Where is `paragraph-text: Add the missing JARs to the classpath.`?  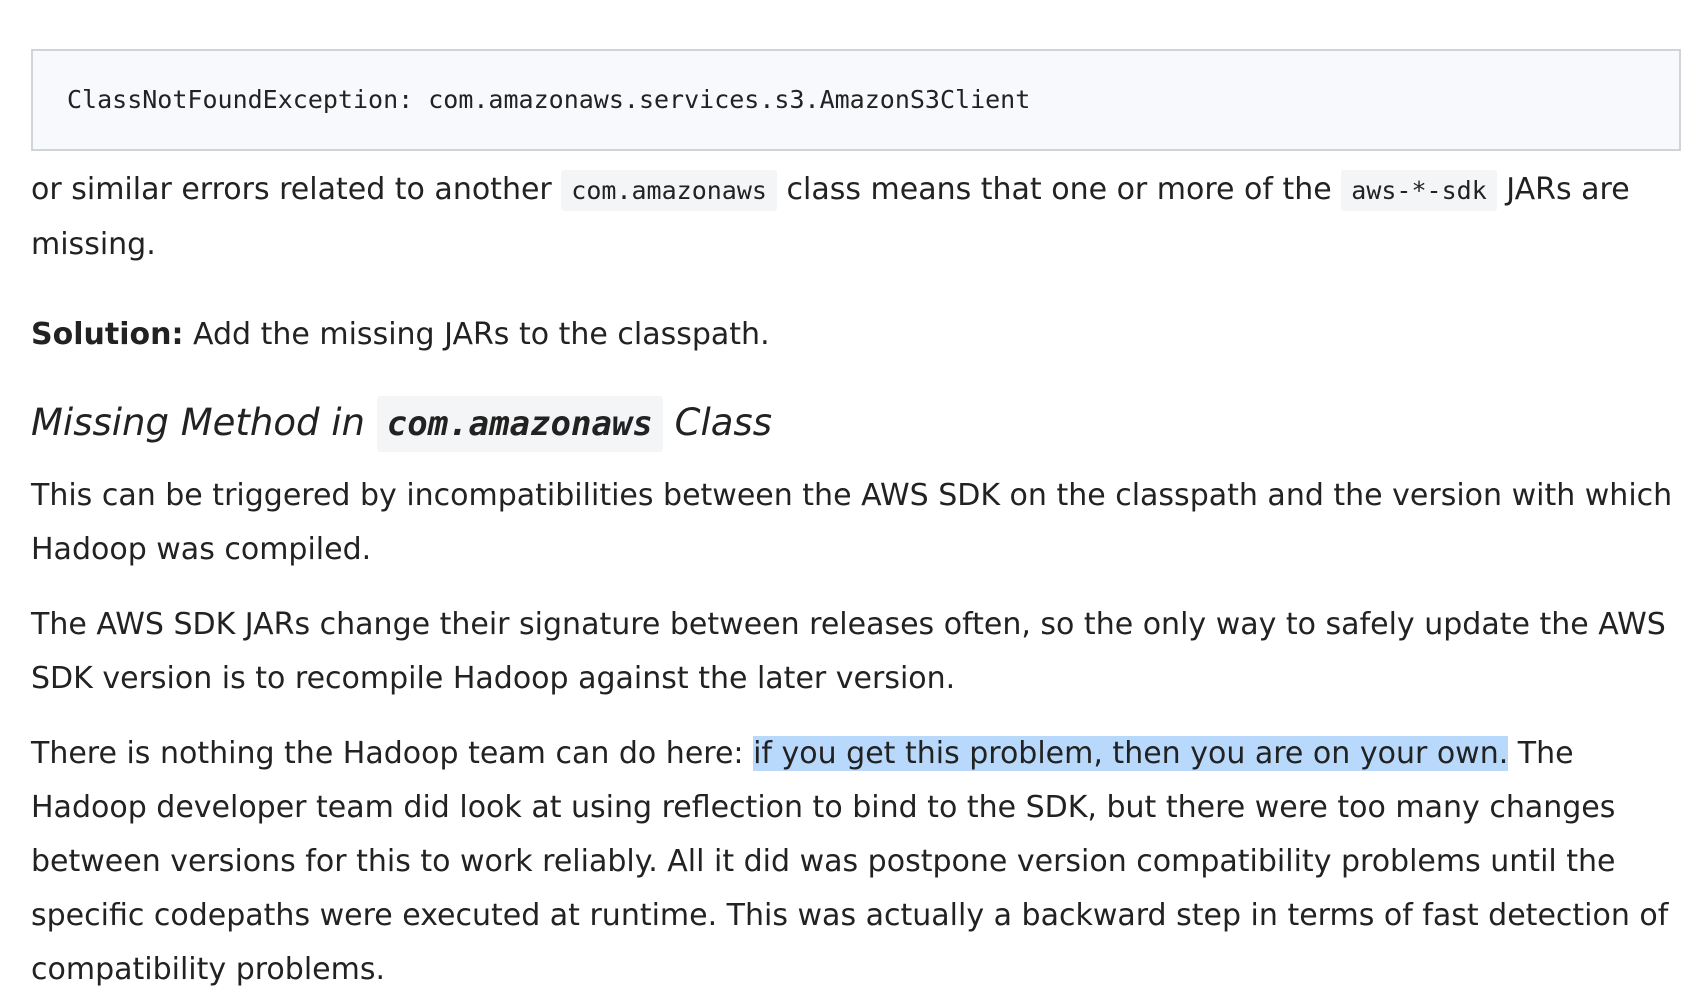 paragraph-text: Add the missing JARs to the classpath. is located at coordinates (476, 334).